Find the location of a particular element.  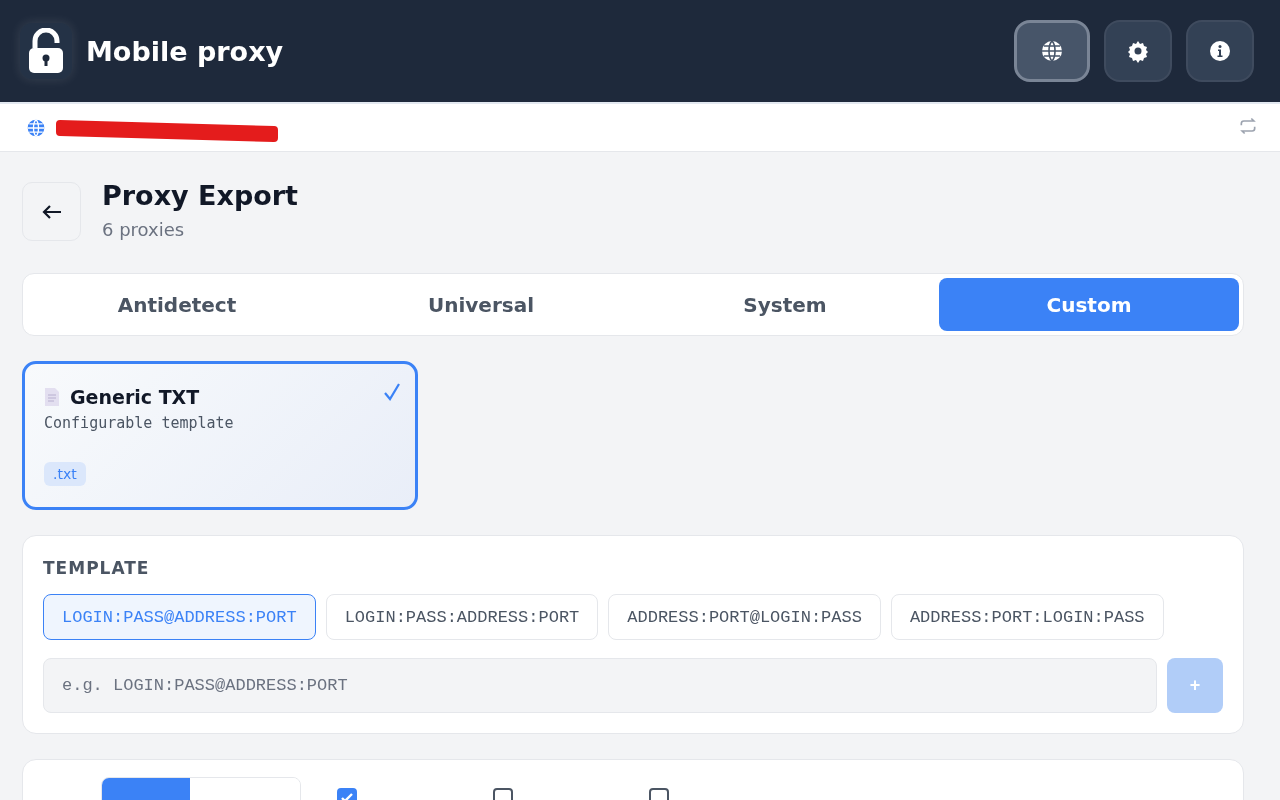

format-description: Configurable template is located at coordinates (139, 423).